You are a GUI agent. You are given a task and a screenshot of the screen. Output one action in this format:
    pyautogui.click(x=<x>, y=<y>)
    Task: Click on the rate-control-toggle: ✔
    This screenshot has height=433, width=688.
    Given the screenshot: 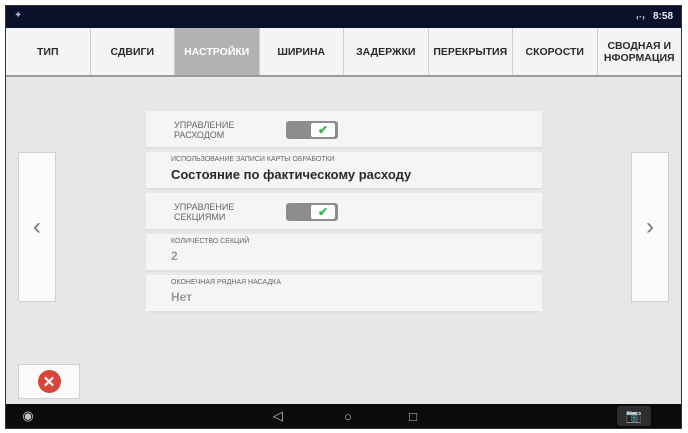 What is the action you would take?
    pyautogui.click(x=312, y=130)
    